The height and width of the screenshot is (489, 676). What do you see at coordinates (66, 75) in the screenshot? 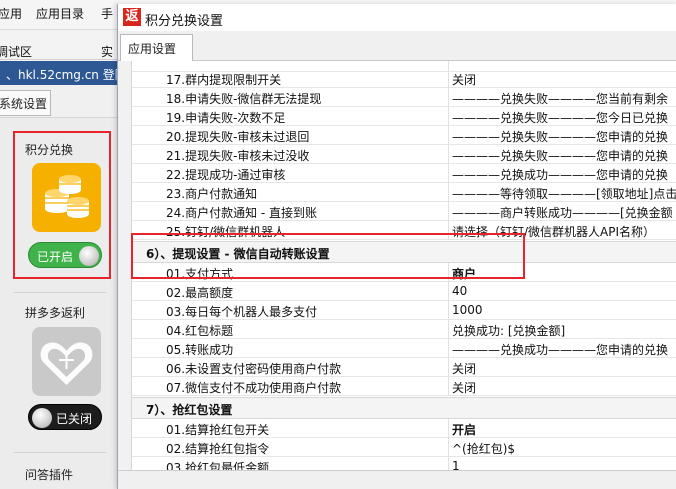
I see `login-url-text: 、hkl.52cmg.cn 登陆` at bounding box center [66, 75].